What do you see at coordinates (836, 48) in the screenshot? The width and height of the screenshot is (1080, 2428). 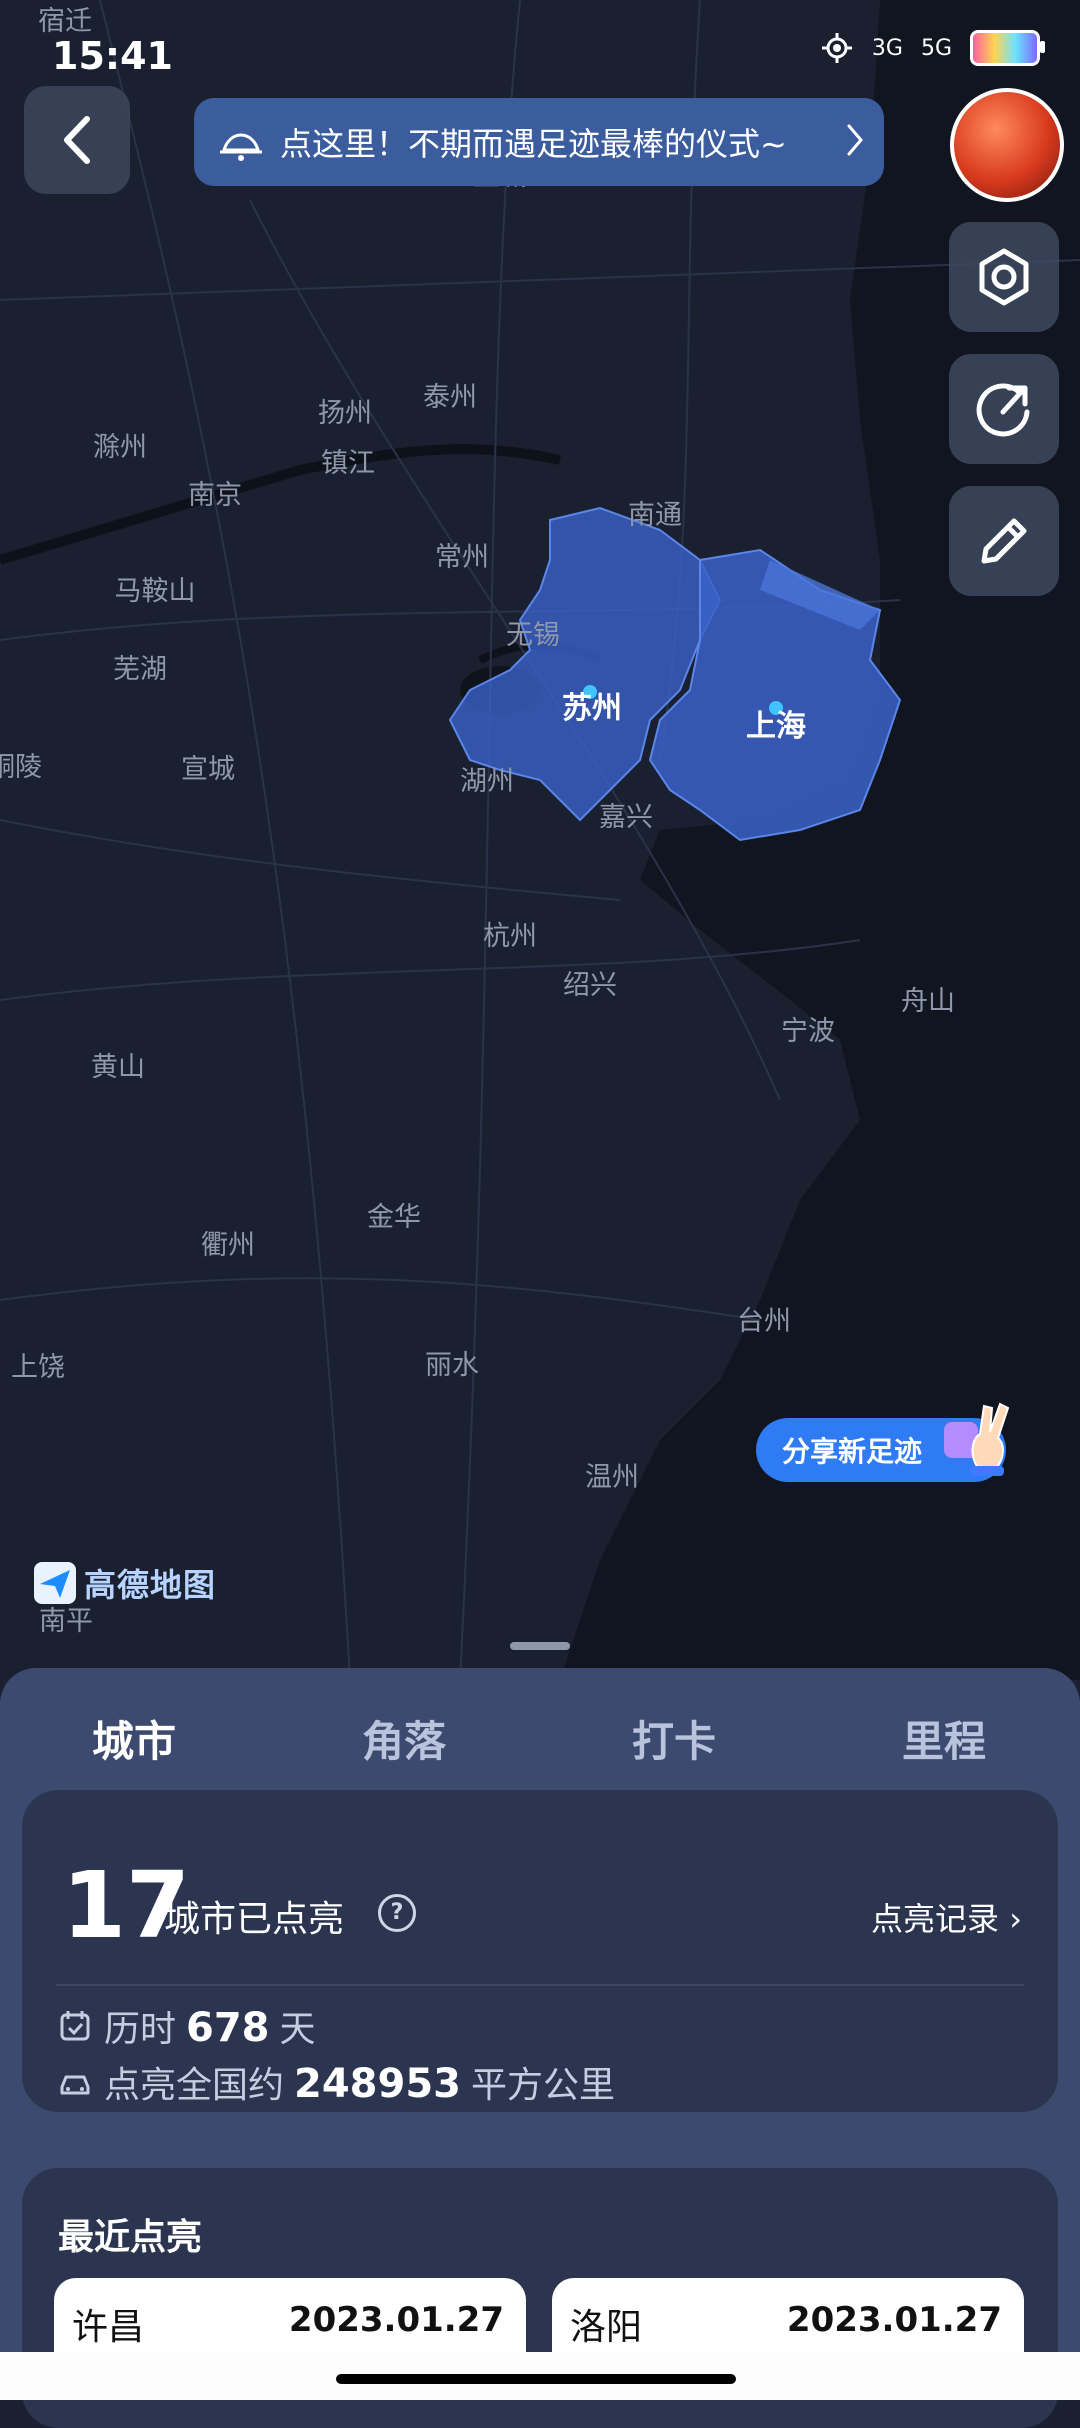 I see `location-icon` at bounding box center [836, 48].